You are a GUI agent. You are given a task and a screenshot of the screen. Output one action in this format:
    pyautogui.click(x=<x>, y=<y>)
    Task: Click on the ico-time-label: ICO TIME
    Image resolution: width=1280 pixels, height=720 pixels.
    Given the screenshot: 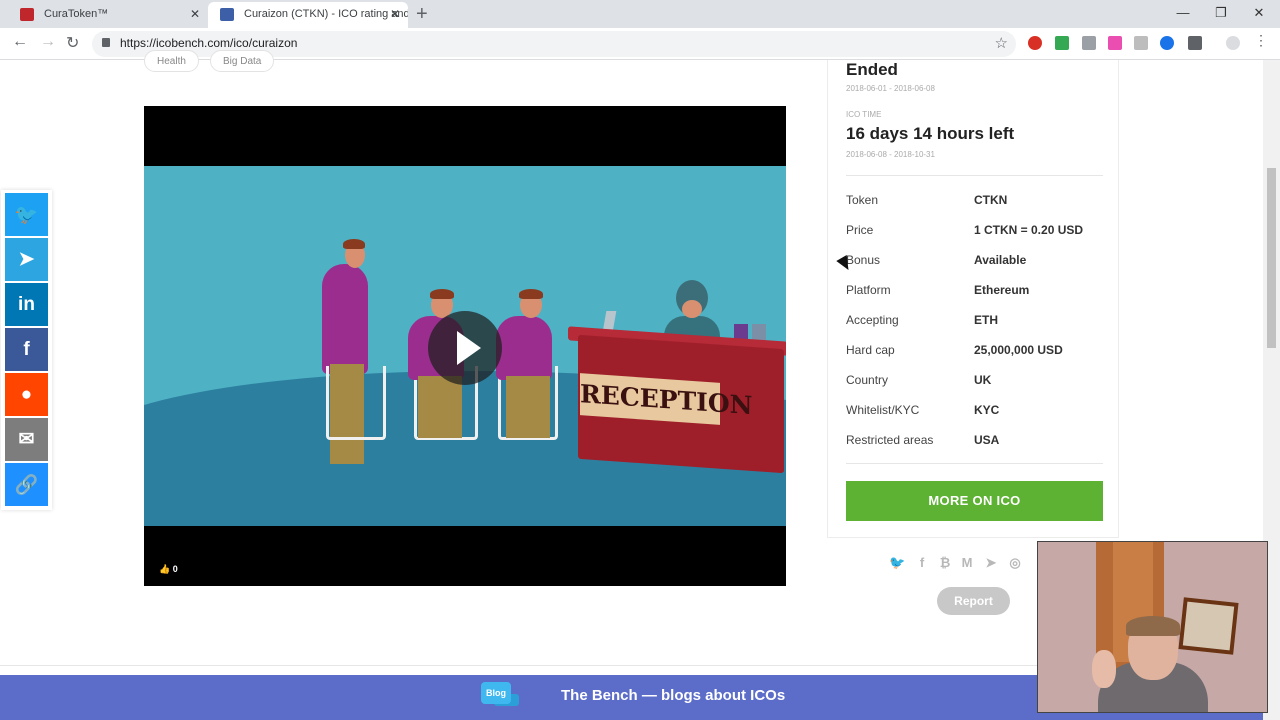 What is the action you would take?
    pyautogui.click(x=864, y=114)
    